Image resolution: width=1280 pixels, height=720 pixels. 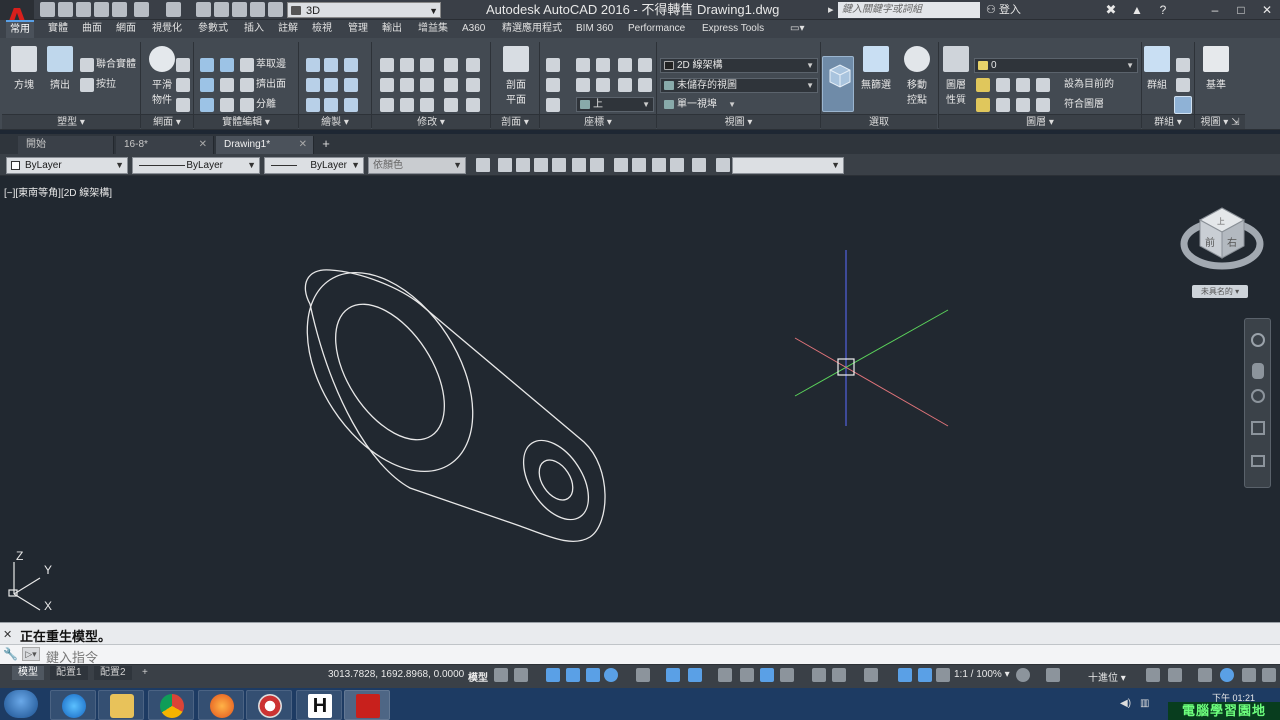 I want to click on tab-bim360: BIM 360, so click(x=594, y=29).